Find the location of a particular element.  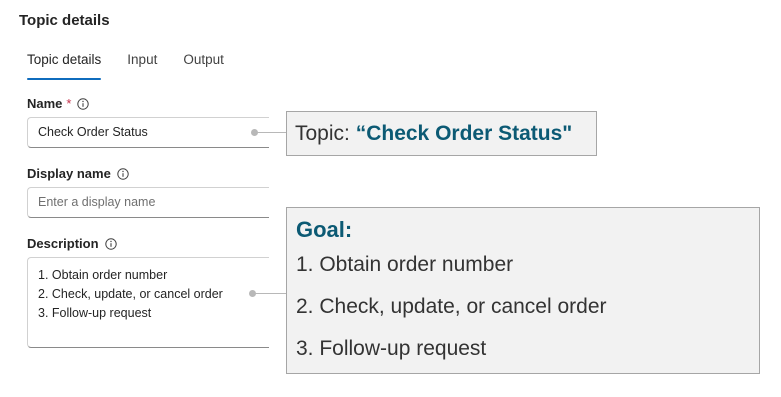

goal-item: 2. Check, update, or cancel order is located at coordinates (451, 306).